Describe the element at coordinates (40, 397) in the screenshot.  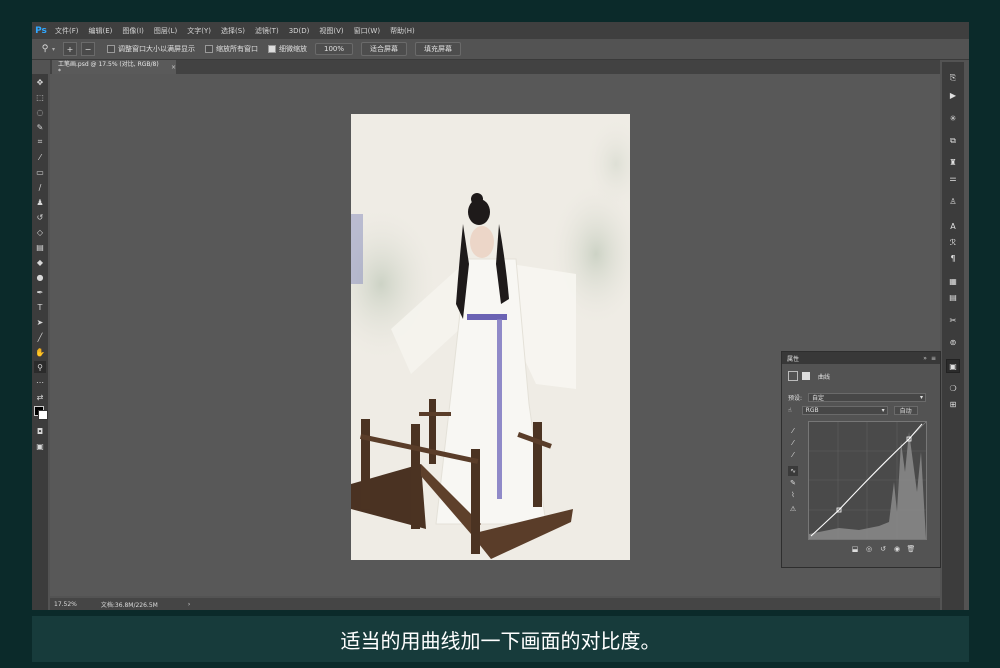
I see `swap-colors-icon: ⇄` at that location.